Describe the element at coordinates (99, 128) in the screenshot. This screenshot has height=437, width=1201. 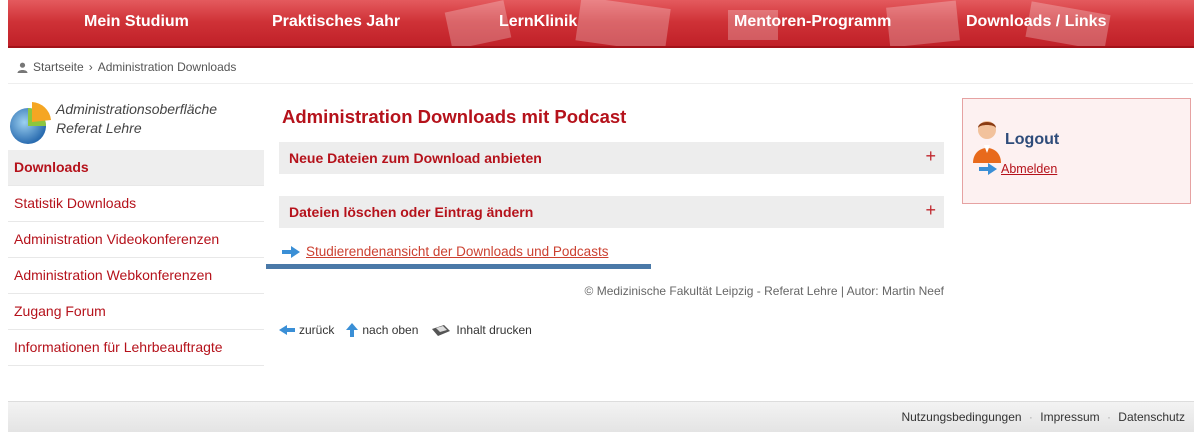
I see `admin-heading-line2: Referat Lehre` at that location.